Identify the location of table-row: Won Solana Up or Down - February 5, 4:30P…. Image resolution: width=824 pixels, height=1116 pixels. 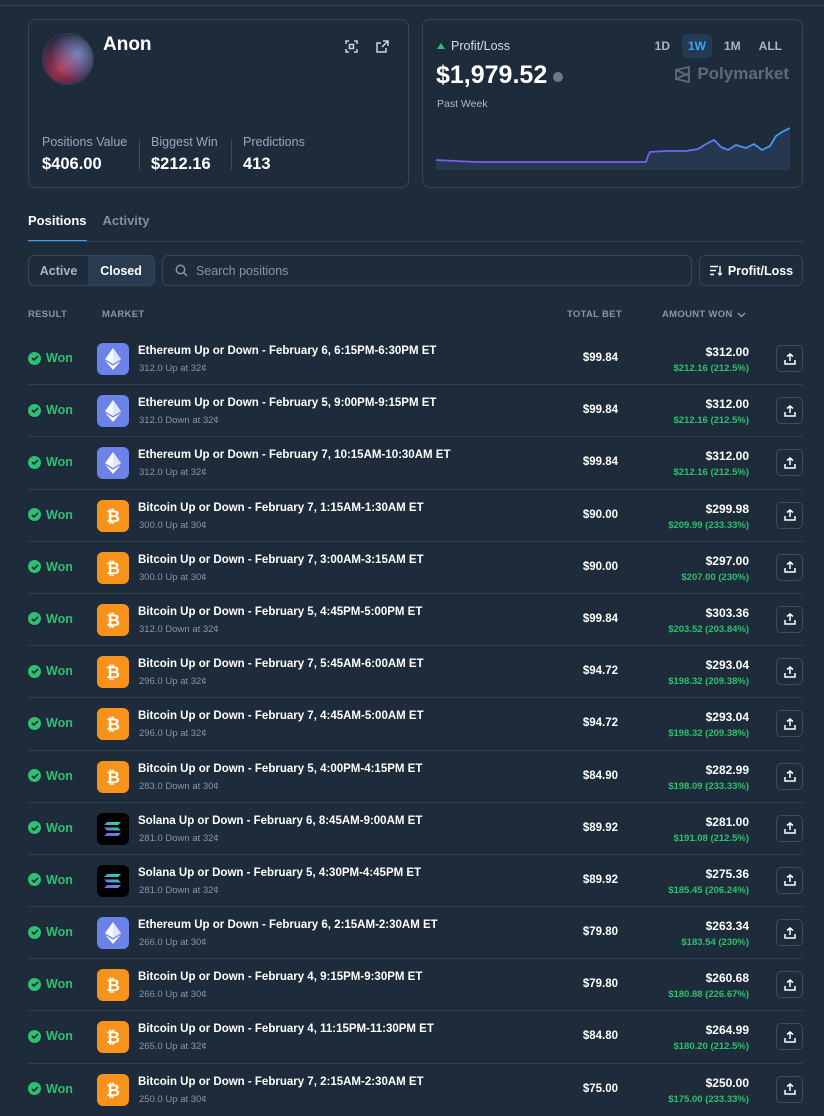
(415, 881).